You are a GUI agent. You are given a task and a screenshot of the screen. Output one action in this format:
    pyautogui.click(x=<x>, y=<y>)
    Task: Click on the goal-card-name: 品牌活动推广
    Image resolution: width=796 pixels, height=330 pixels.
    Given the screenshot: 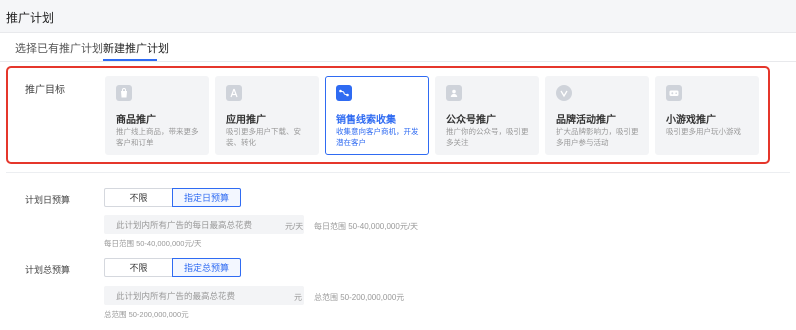 What is the action you would take?
    pyautogui.click(x=586, y=120)
    